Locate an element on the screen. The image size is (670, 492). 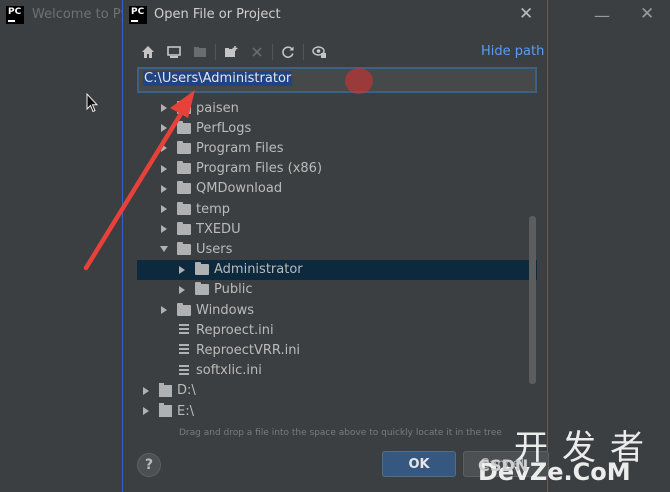
dialog-toolbar is located at coordinates (235, 52).